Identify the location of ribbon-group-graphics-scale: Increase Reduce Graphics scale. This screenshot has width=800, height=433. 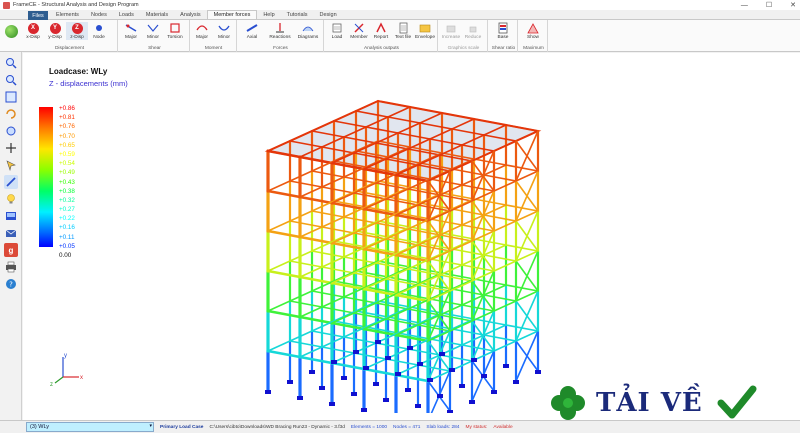
(464, 36).